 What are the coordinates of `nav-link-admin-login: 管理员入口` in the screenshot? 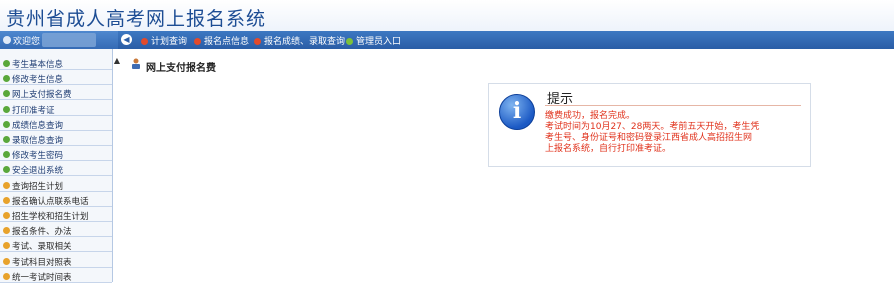 It's located at (373, 40).